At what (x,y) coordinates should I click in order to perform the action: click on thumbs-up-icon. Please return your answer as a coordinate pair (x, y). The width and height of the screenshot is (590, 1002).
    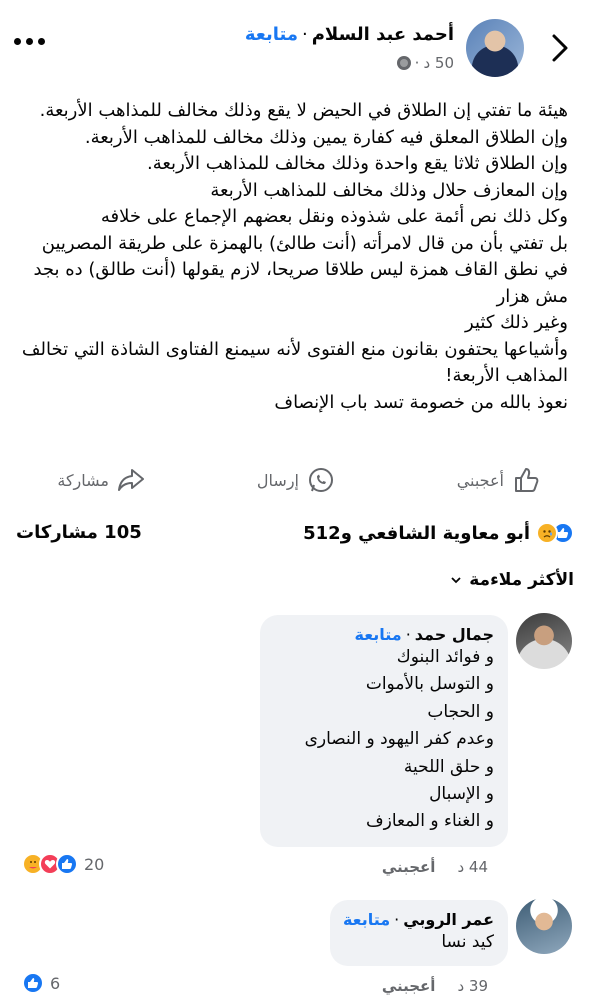
    Looking at the image, I should click on (527, 480).